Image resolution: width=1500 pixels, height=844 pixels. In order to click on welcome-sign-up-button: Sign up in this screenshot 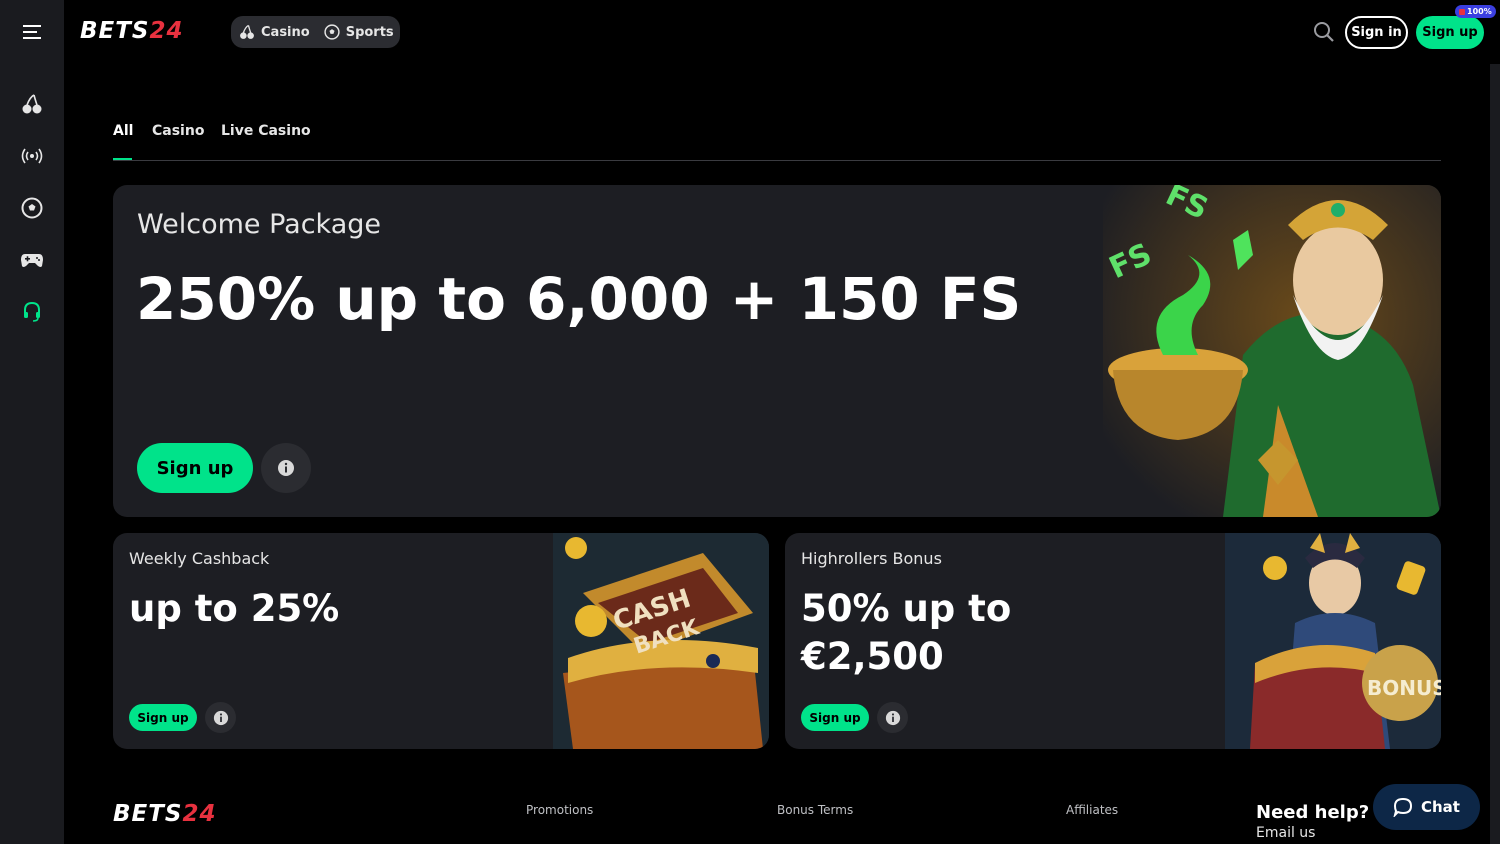, I will do `click(195, 468)`.